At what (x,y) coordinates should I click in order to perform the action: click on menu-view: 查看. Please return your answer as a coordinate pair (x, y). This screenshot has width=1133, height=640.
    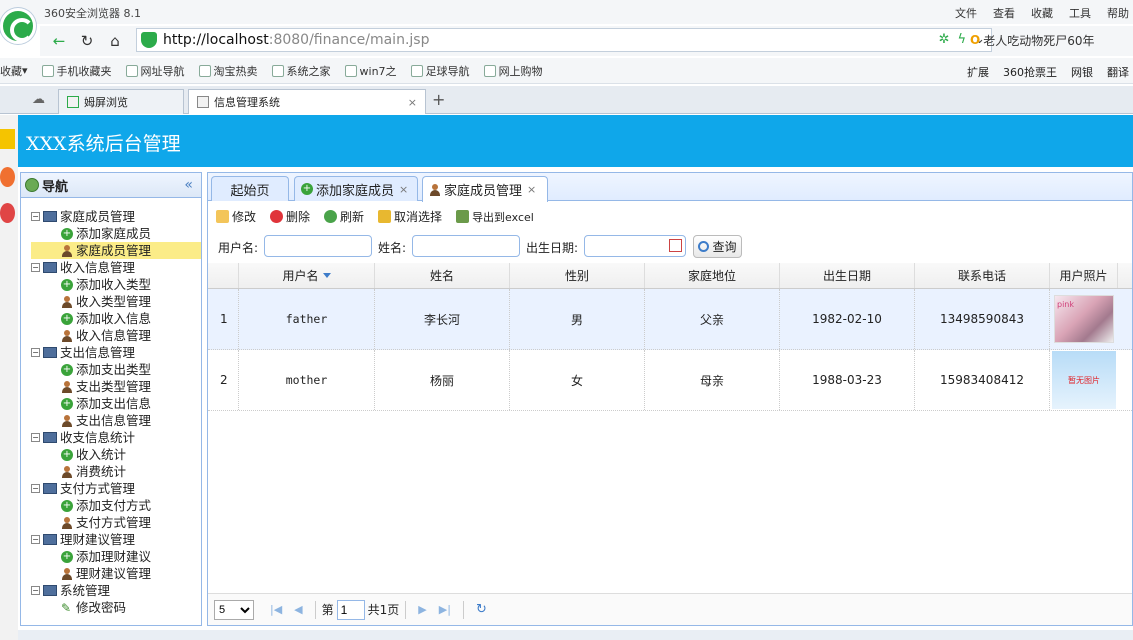
    Looking at the image, I should click on (1004, 13).